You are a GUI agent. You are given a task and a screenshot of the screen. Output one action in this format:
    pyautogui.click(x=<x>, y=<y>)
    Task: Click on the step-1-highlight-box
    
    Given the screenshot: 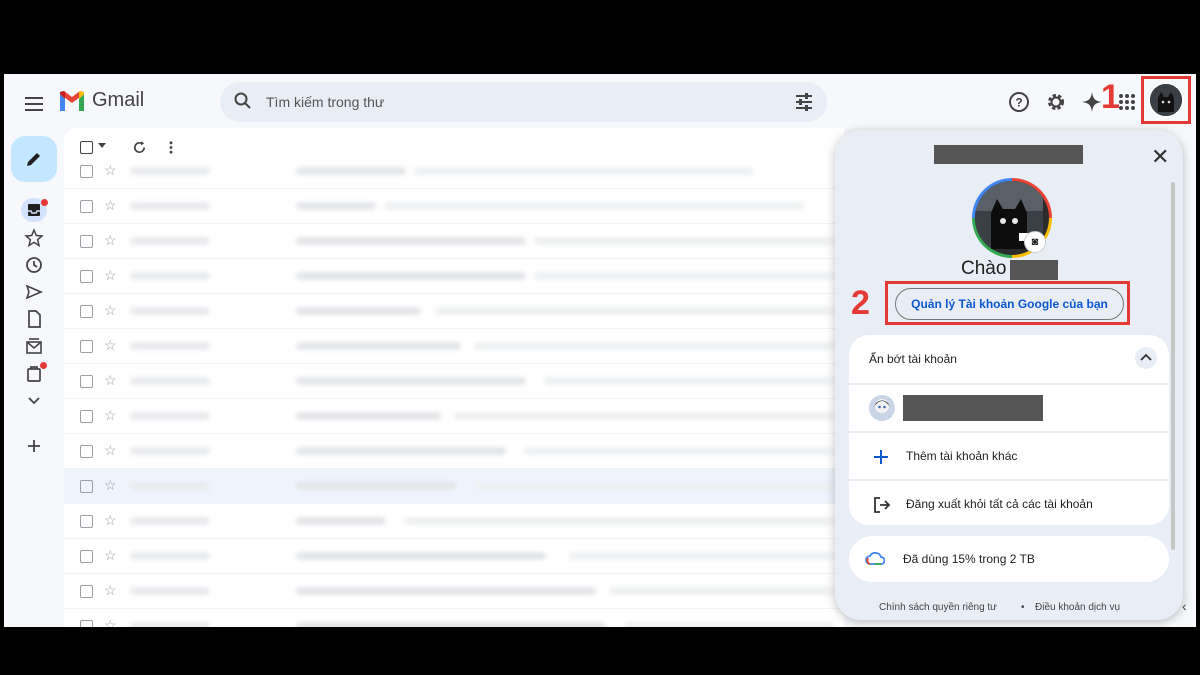 What is the action you would take?
    pyautogui.click(x=1166, y=100)
    